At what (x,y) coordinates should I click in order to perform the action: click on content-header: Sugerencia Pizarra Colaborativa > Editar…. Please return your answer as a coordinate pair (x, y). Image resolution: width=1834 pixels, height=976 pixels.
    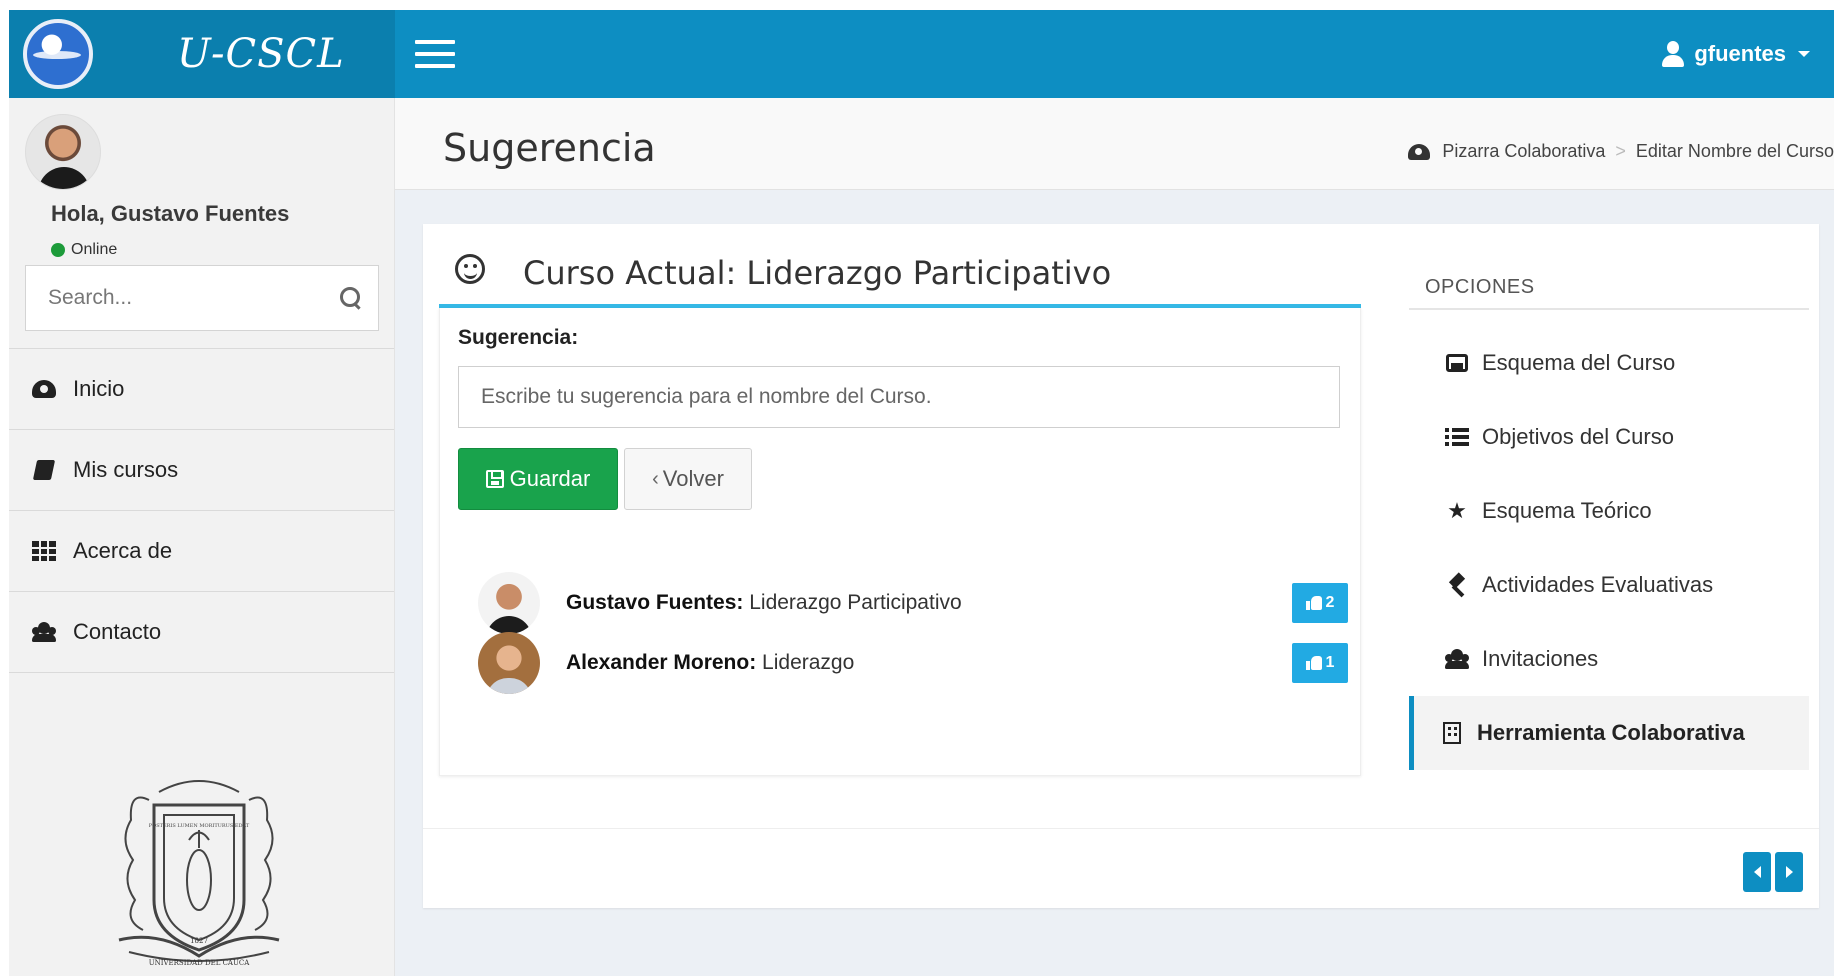
    Looking at the image, I should click on (1114, 144).